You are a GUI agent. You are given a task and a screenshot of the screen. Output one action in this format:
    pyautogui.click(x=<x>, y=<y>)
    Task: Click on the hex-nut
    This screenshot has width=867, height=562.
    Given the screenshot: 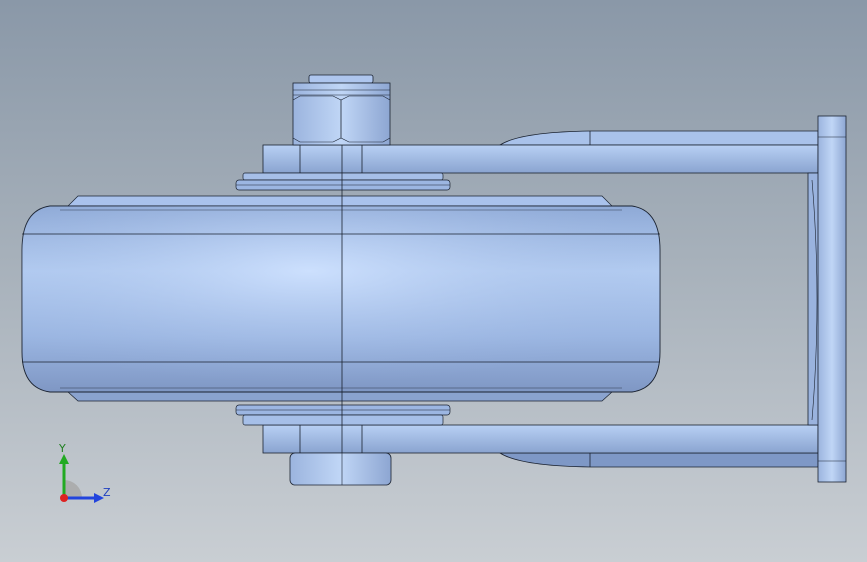 What is the action you would take?
    pyautogui.click(x=341, y=110)
    